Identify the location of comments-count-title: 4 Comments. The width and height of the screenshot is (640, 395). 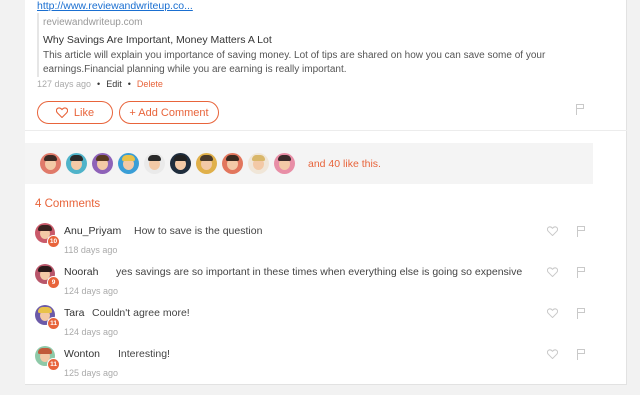
(68, 204).